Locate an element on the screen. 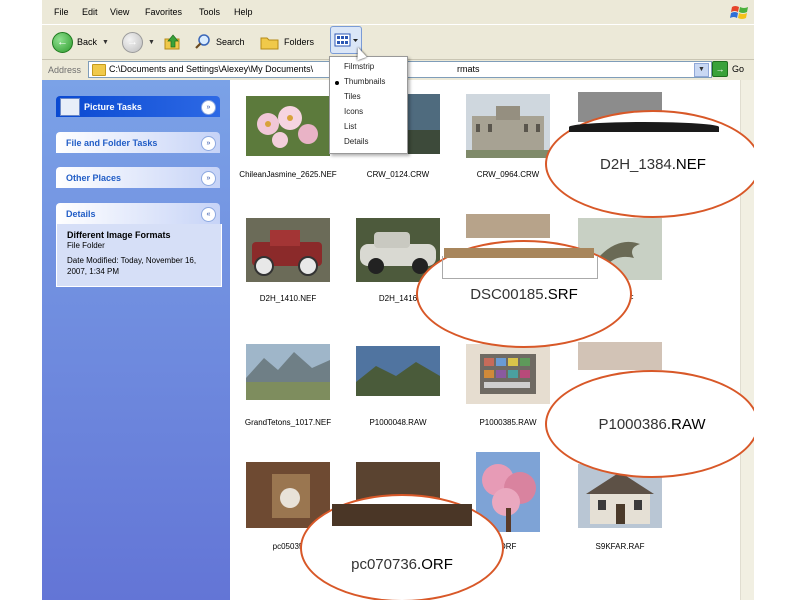 The width and height of the screenshot is (800, 600). file-folder-tasks-label: File and Folder Tasks is located at coordinates (112, 142).